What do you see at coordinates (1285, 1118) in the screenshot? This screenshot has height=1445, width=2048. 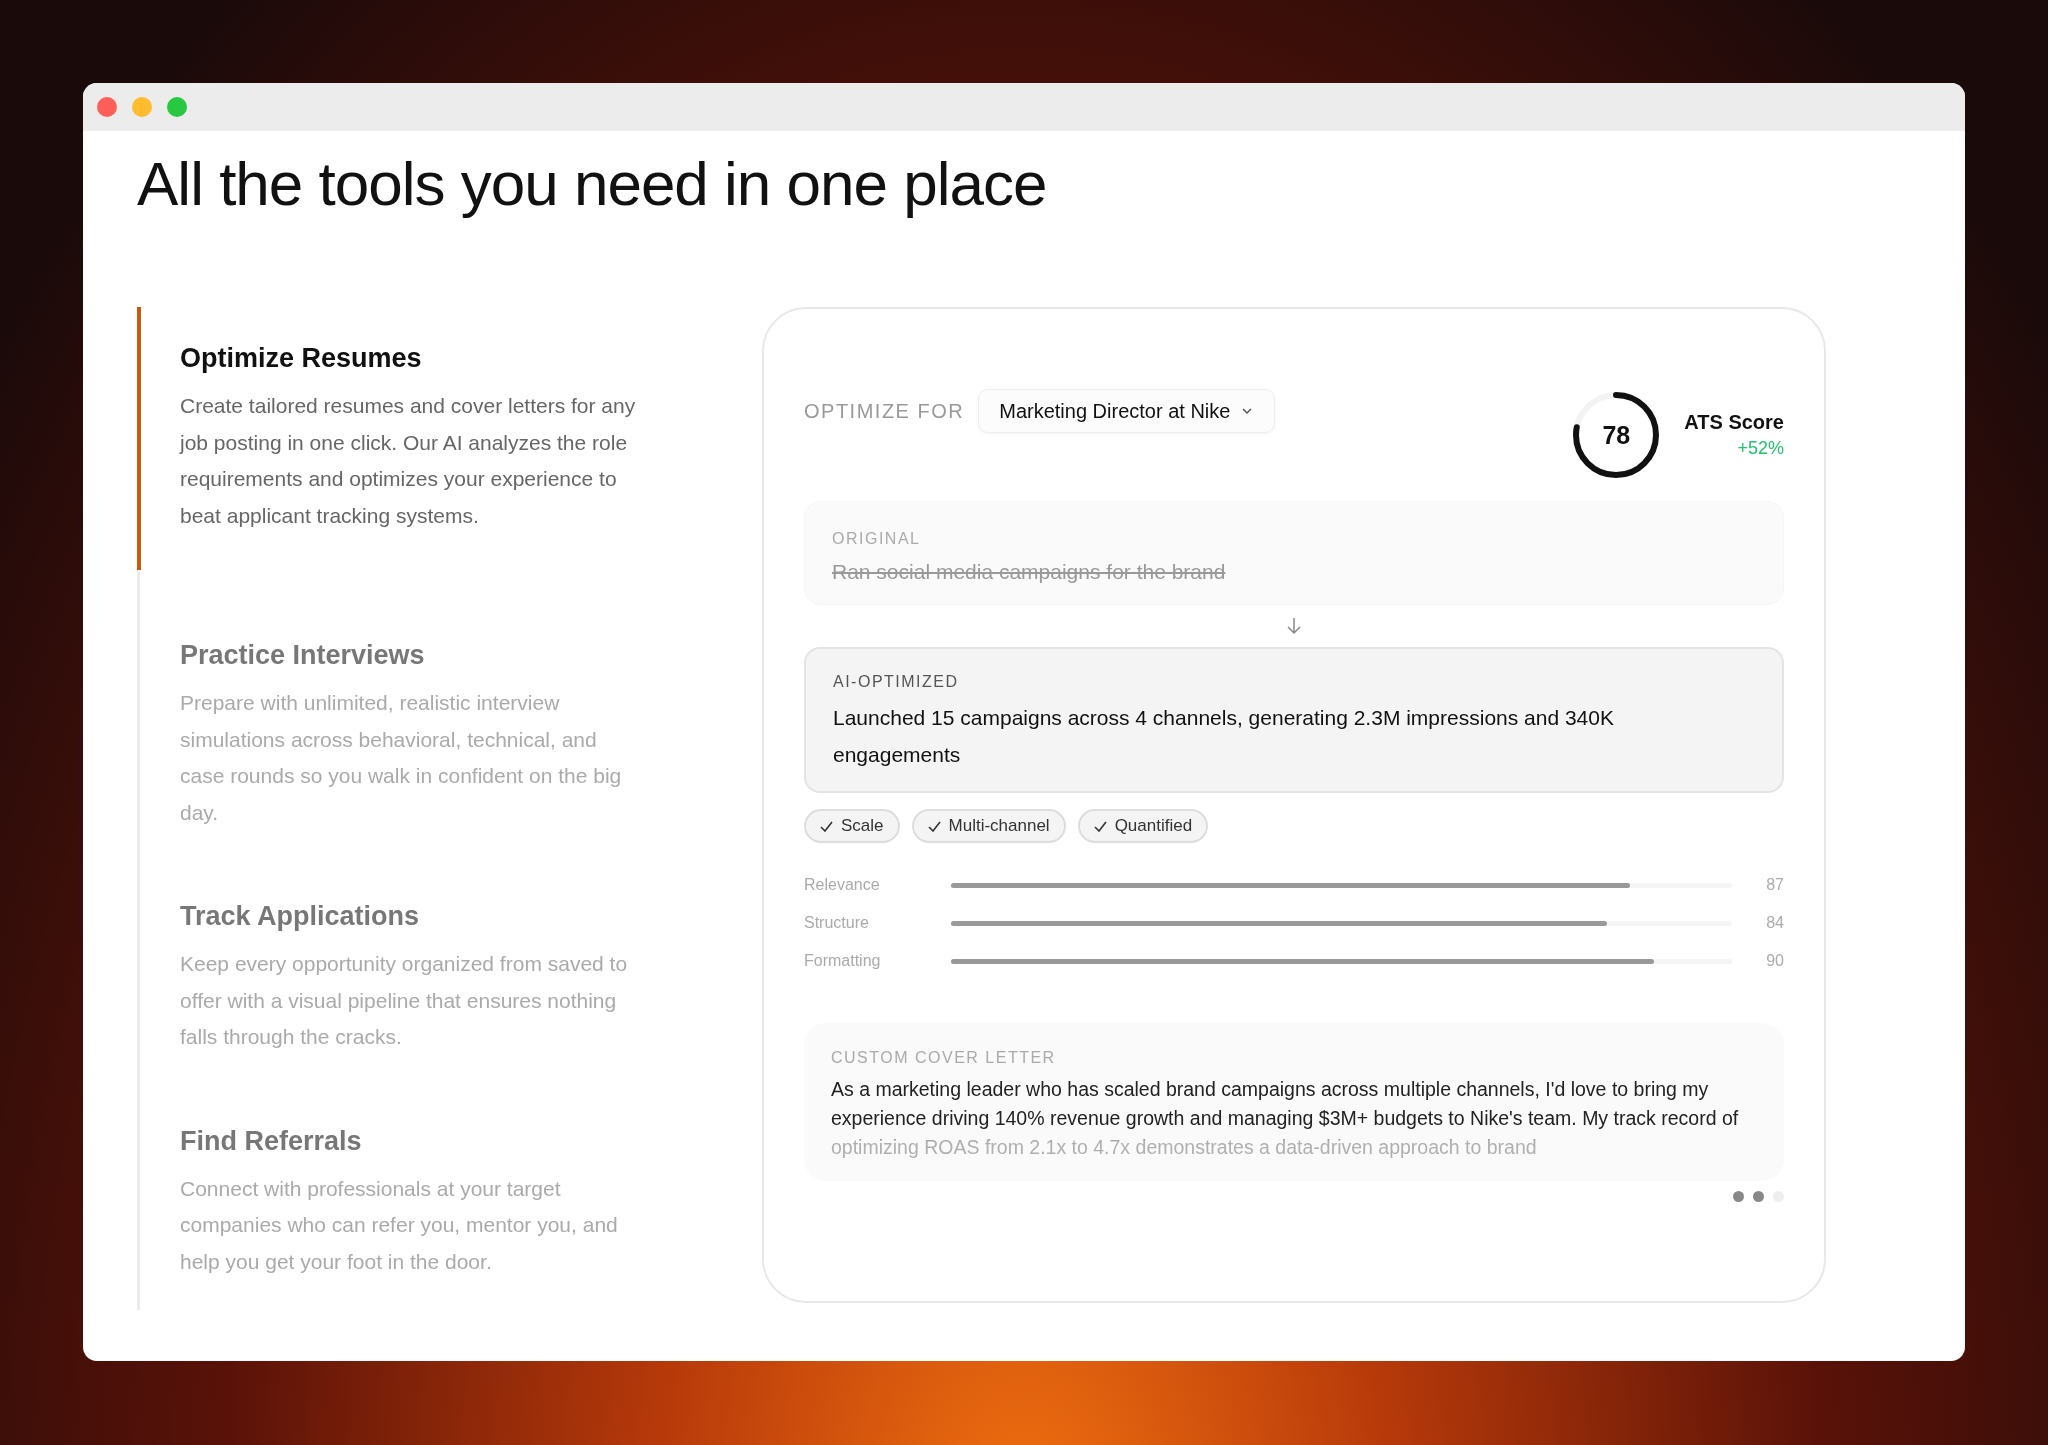 I see `cover-letter-text: As a marketing leader who has scaled brand campaigns across multiple channels, I'd love to bring my experience driving 140% revenue growth and managing $3M+ budgets to Nike's team. My track record of optimizing ROAS from 2.1x to 4.7x demonstrates a data-driven approach to brand` at bounding box center [1285, 1118].